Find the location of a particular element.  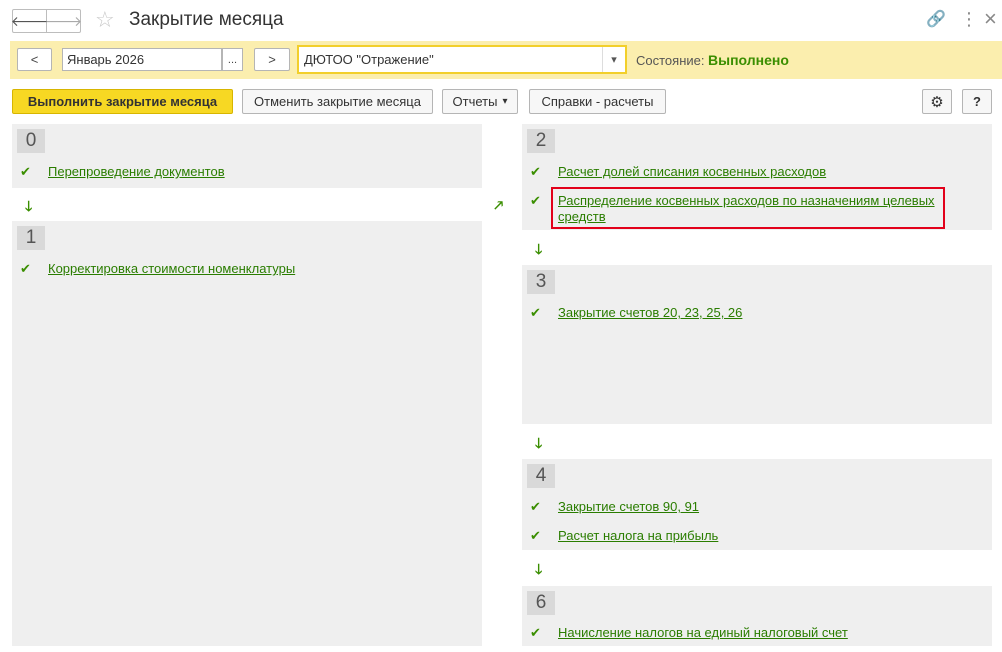

cancel-close-button: Отменить закрытие месяца is located at coordinates (337, 101).